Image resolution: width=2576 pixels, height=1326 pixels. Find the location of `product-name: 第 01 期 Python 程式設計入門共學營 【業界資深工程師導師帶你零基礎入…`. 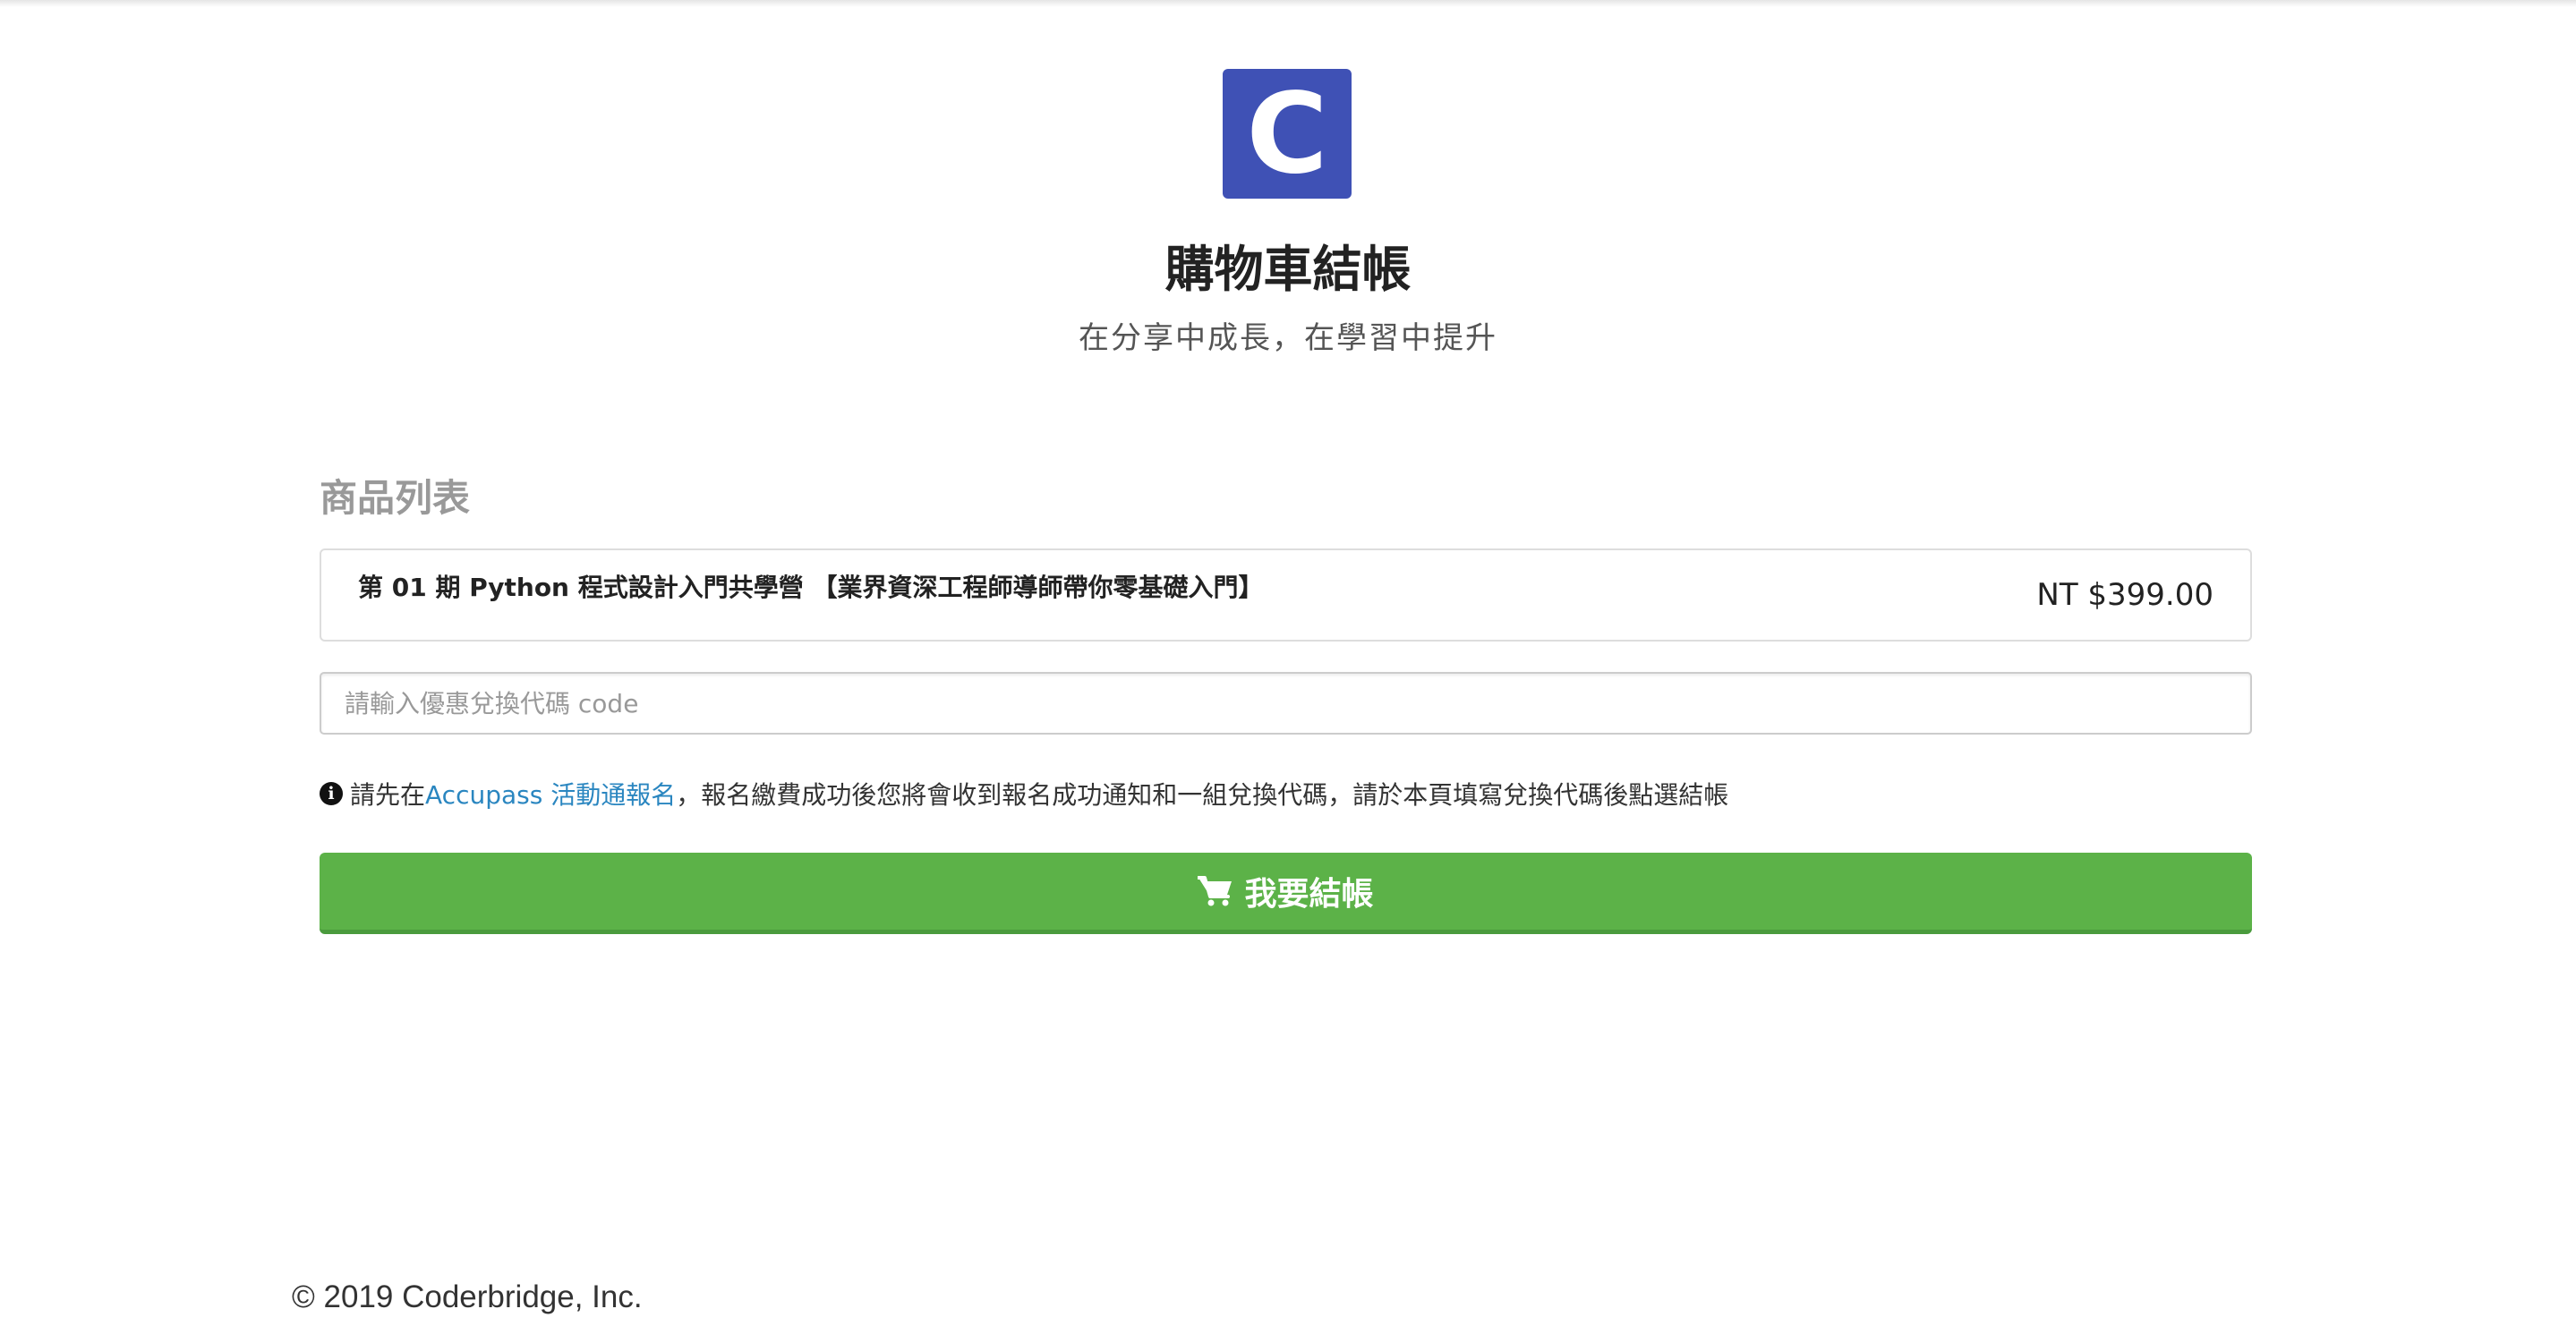

product-name: 第 01 期 Python 程式設計入門共學營 【業界資深工程師導師帶你零基礎入… is located at coordinates (811, 587).